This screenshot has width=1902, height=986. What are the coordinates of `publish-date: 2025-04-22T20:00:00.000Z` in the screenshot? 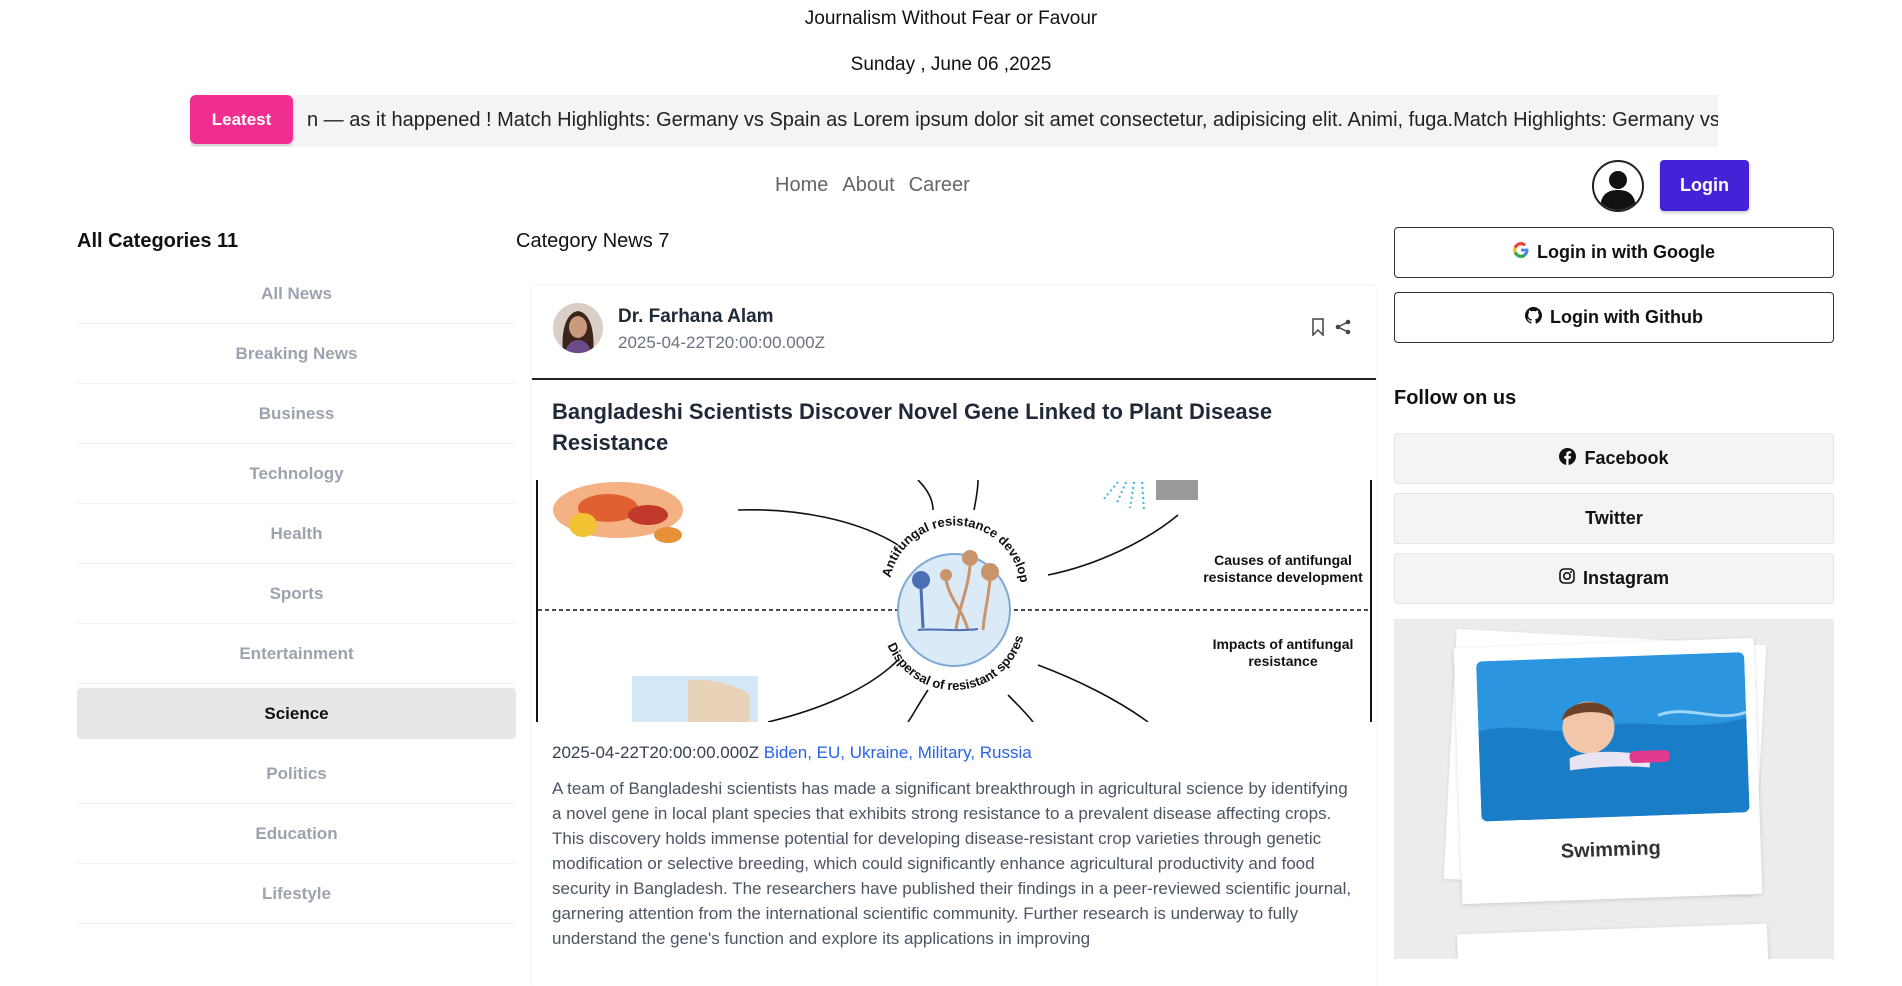 It's located at (721, 342).